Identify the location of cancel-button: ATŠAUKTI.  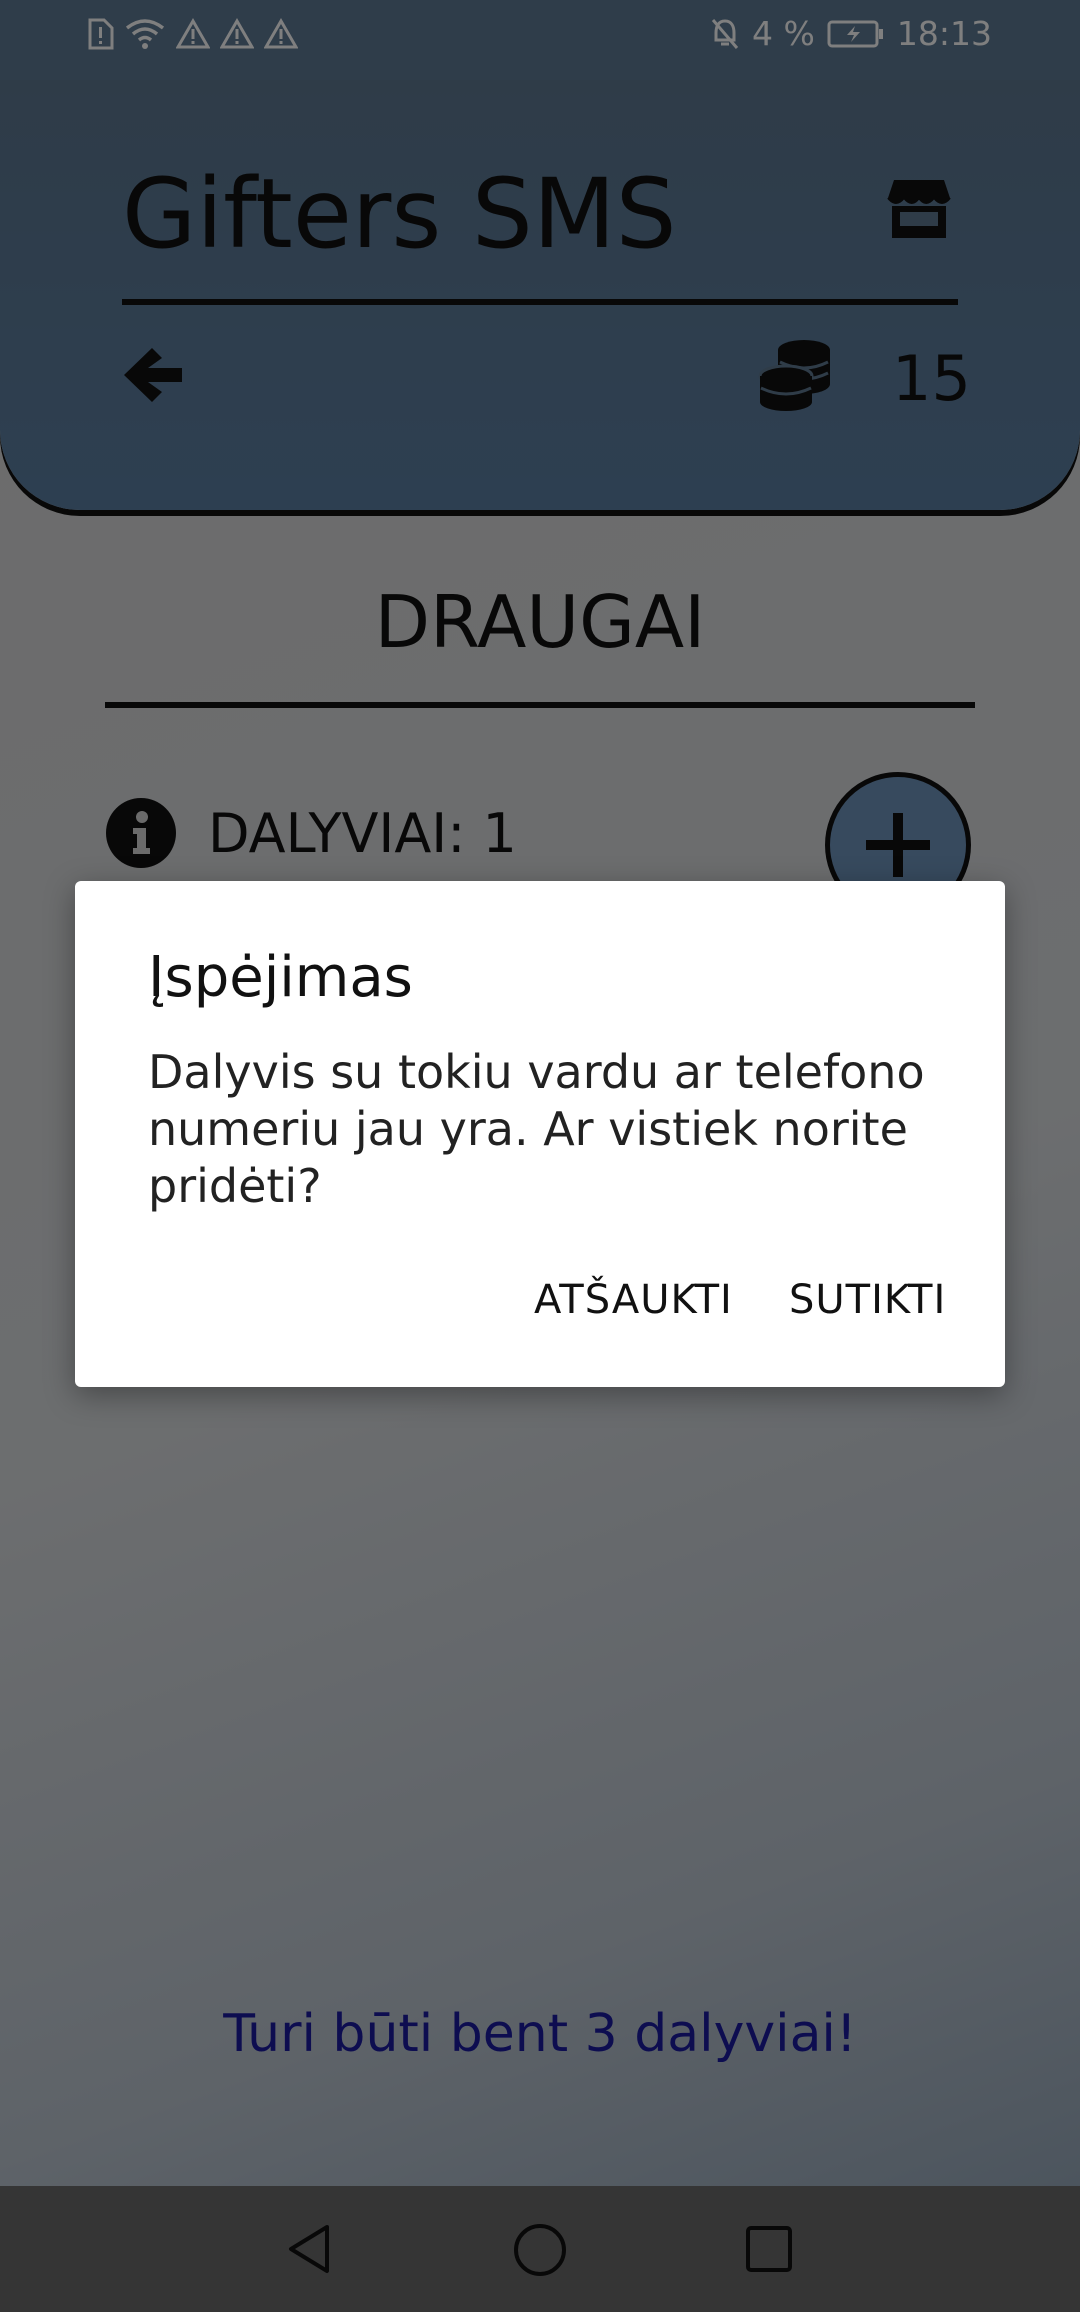
(633, 1300).